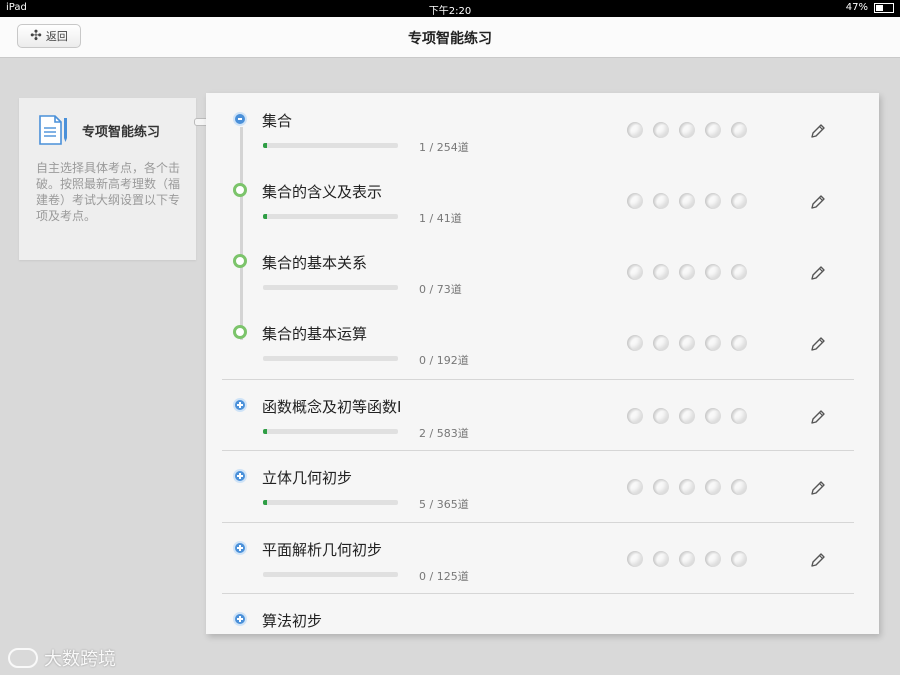 The width and height of the screenshot is (900, 675). I want to click on clock: 下午2:20, so click(450, 11).